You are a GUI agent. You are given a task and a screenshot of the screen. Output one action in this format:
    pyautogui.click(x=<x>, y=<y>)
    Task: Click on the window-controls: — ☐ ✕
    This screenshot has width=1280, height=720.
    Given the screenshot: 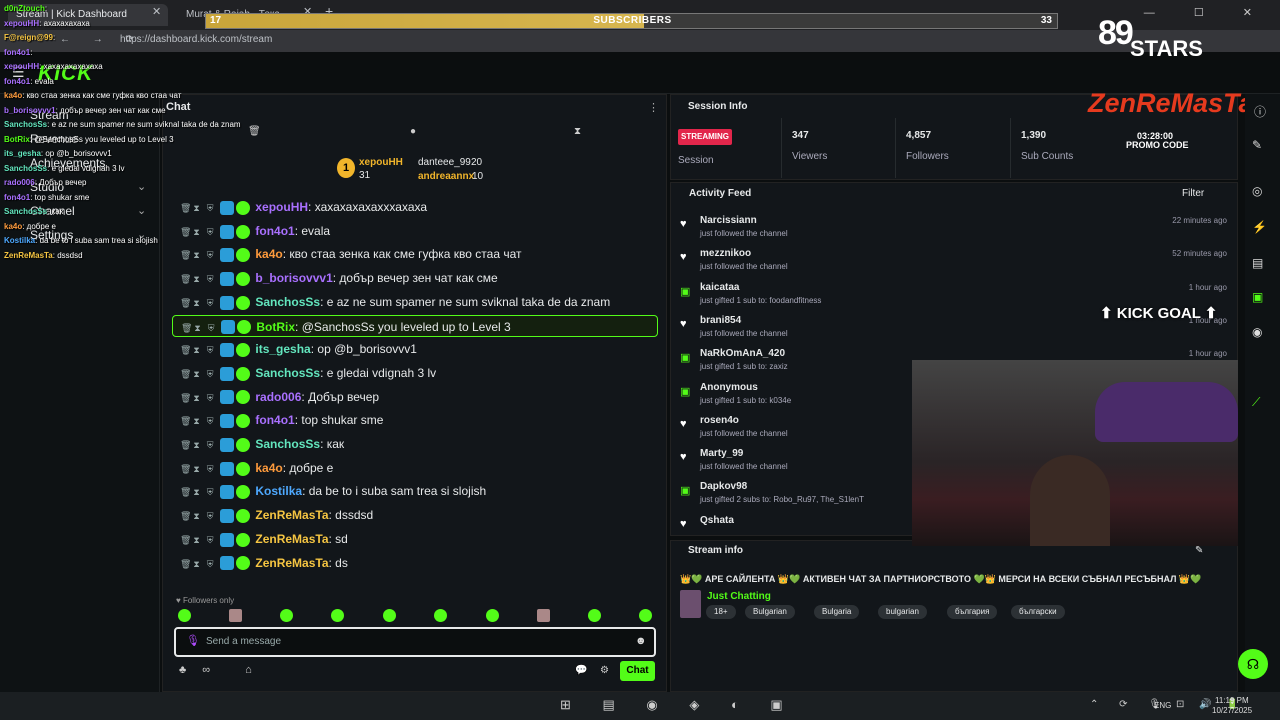 What is the action you would take?
    pyautogui.click(x=1207, y=12)
    